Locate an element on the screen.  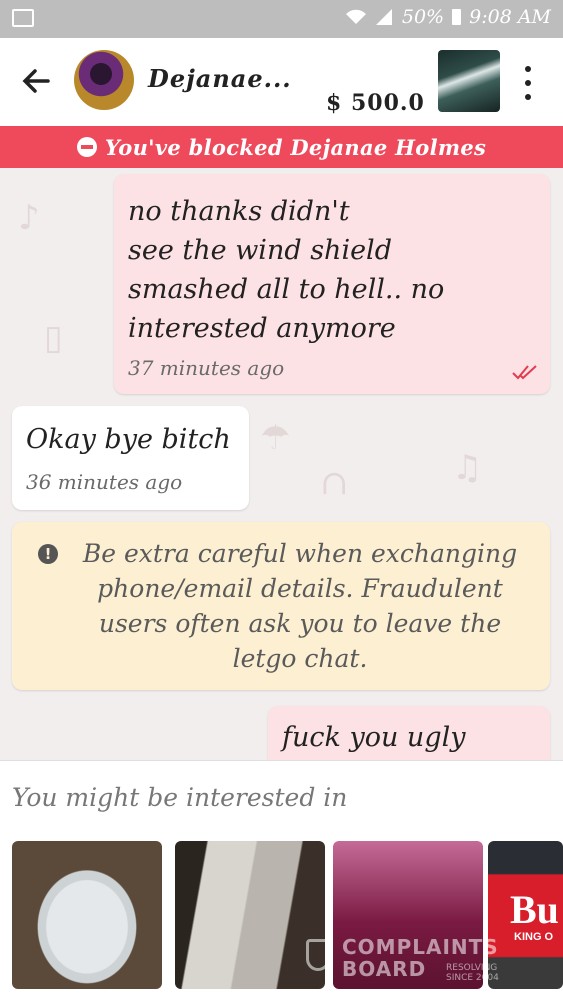
umbrella-doodle-icon: ☂ is located at coordinates (275, 438).